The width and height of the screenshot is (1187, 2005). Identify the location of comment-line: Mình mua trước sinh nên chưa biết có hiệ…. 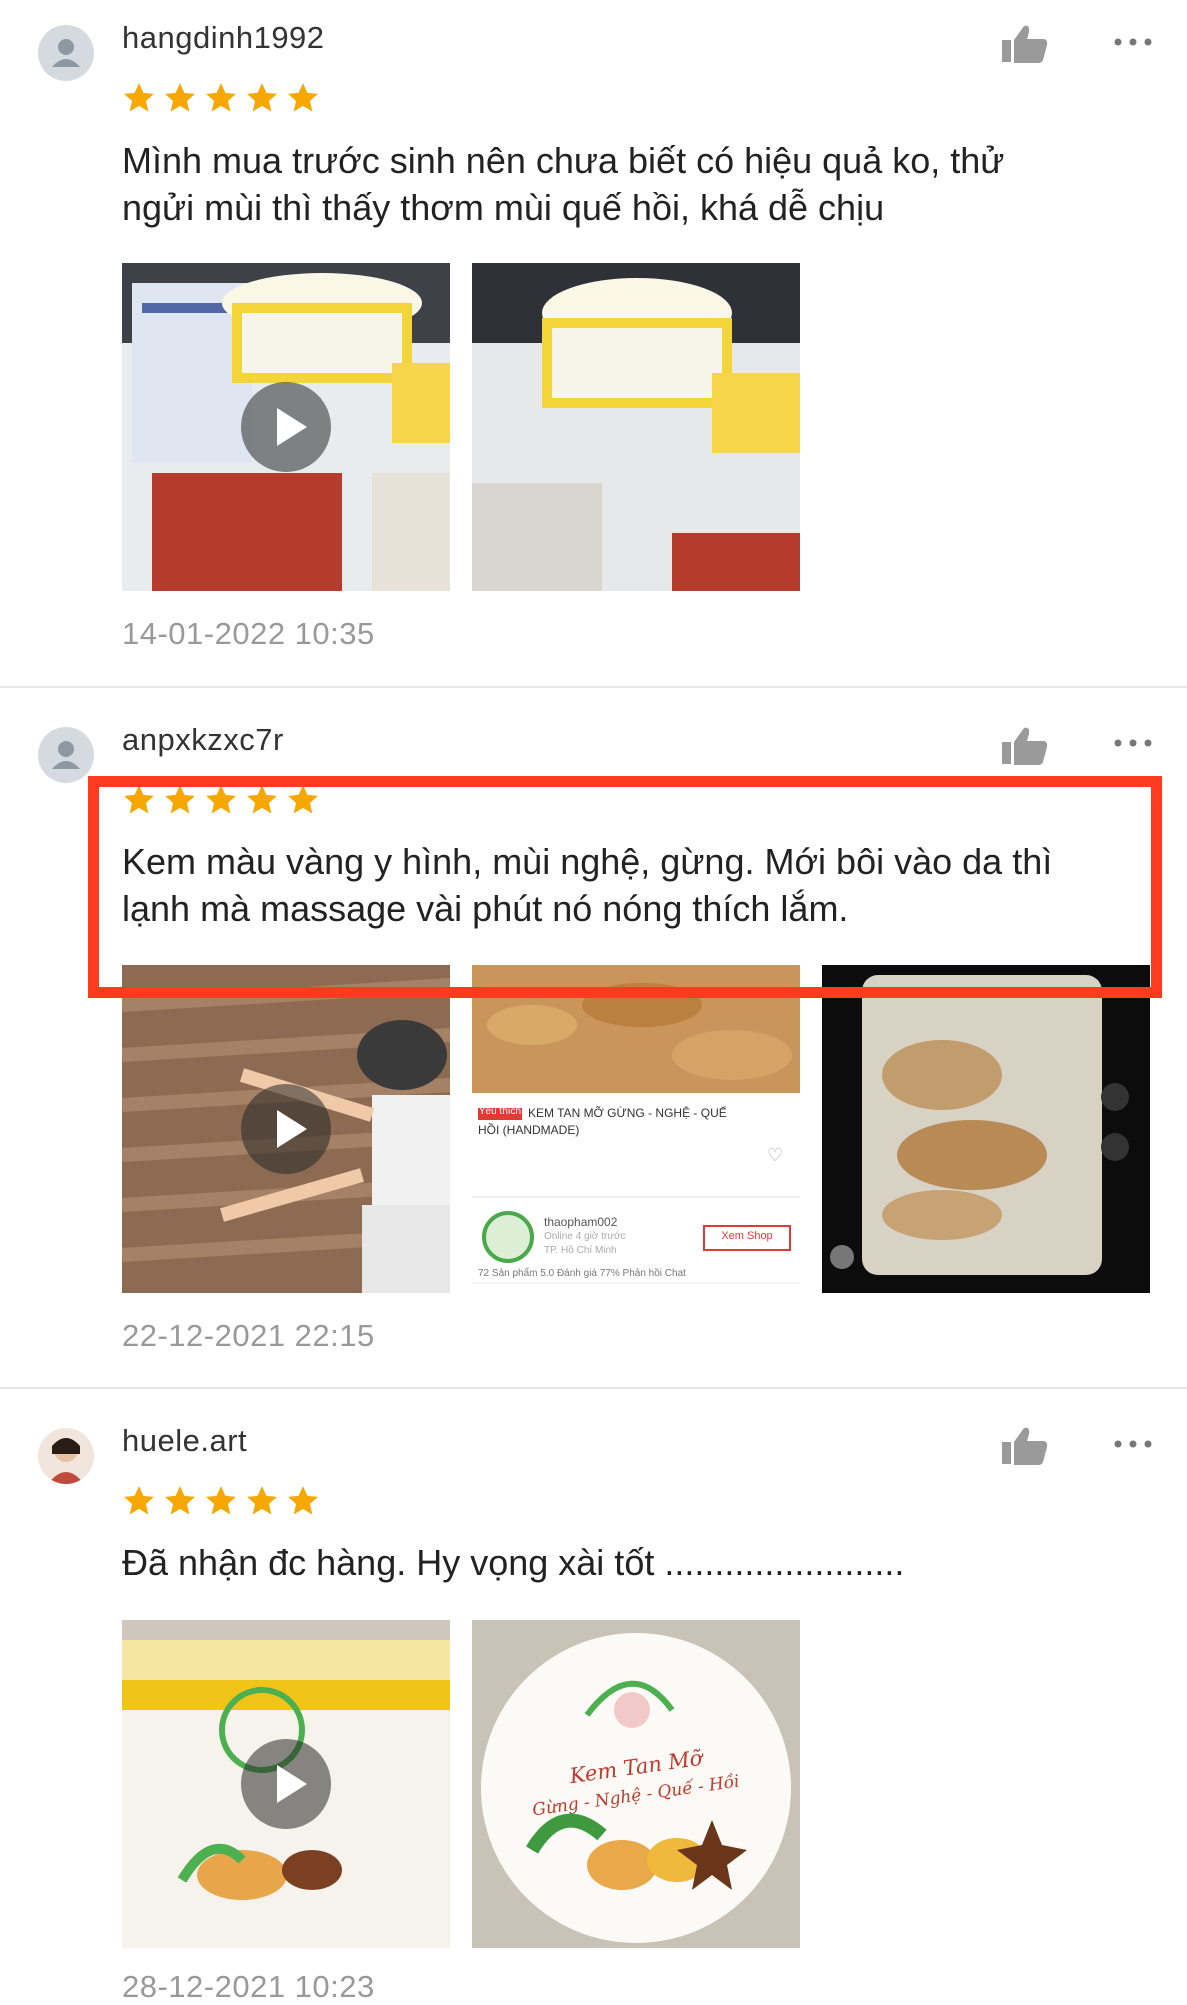
(563, 160).